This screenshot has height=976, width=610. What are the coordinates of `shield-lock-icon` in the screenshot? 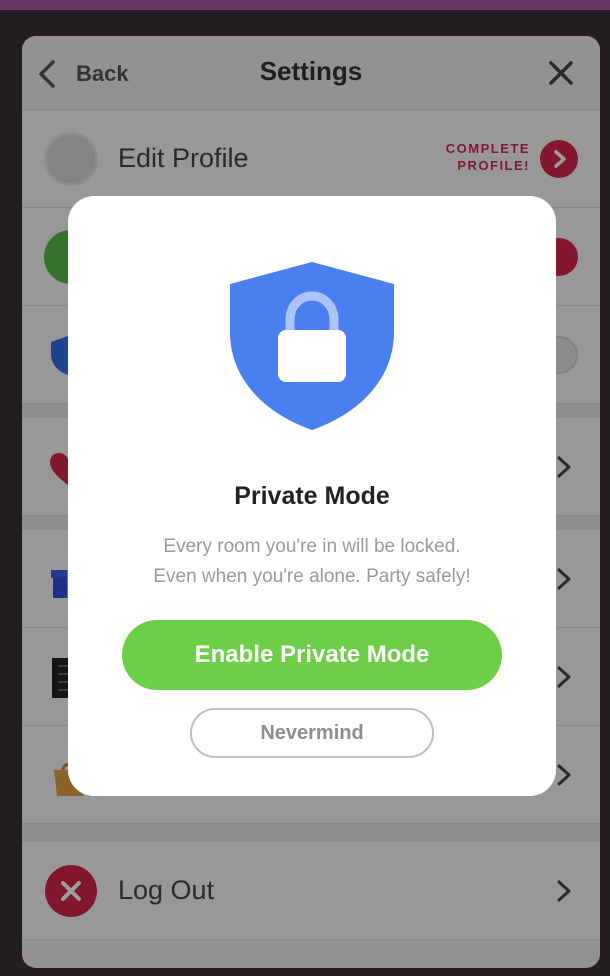 It's located at (312, 346).